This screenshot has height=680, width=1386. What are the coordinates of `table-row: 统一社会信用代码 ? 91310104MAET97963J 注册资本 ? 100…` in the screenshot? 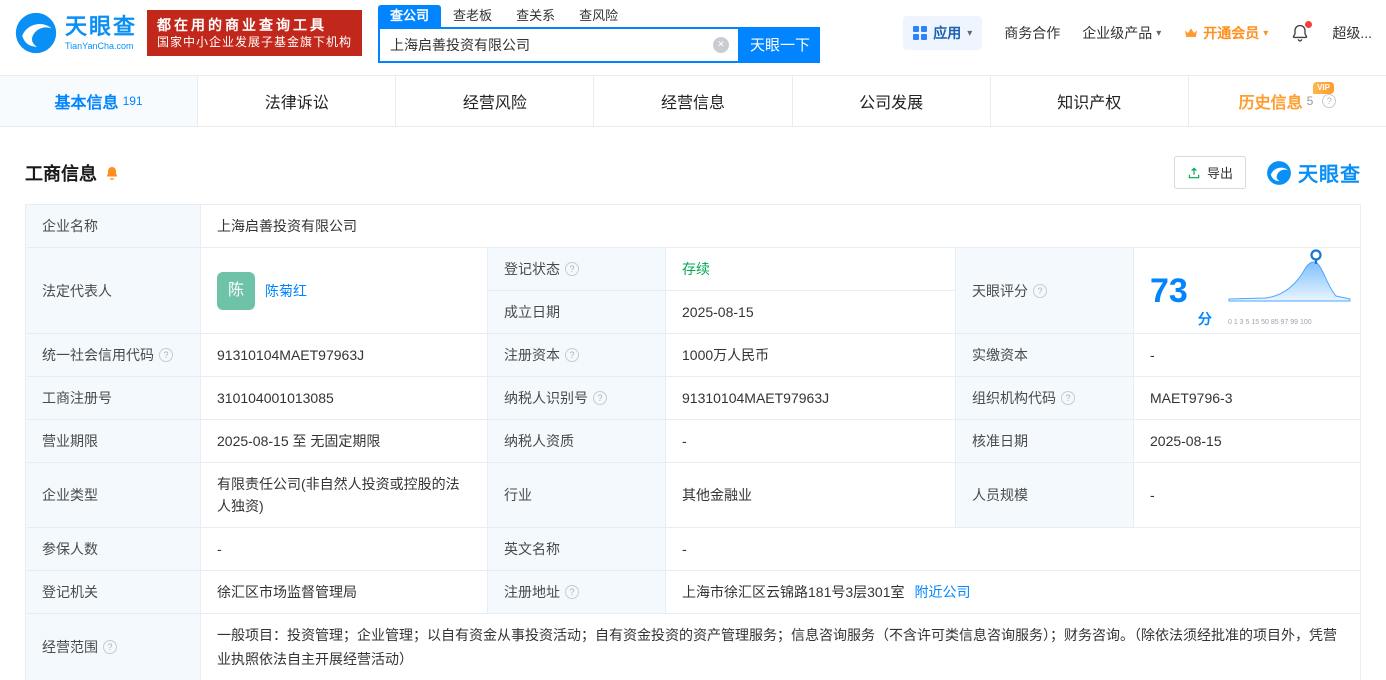 It's located at (693, 355).